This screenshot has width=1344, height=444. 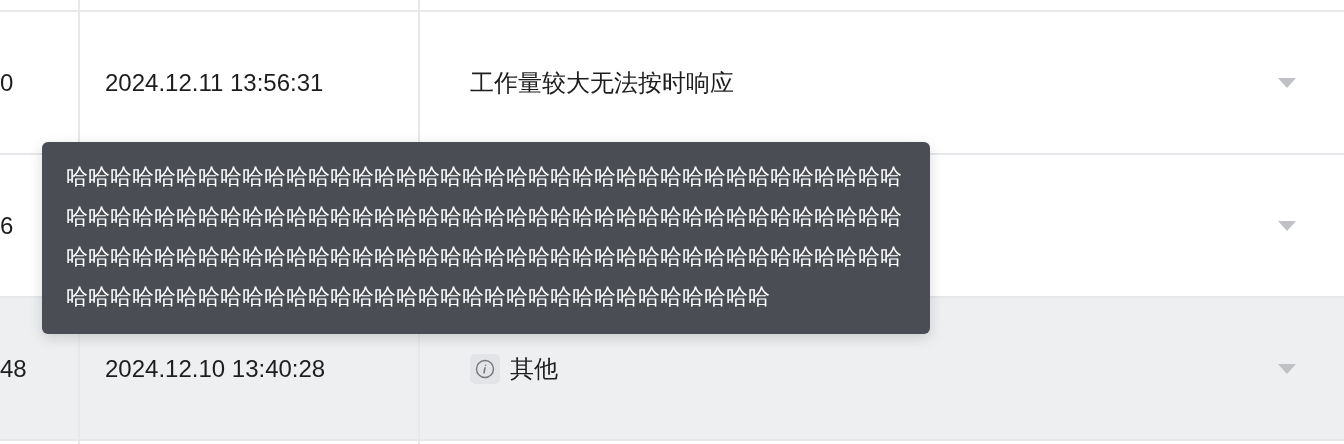 What do you see at coordinates (214, 82) in the screenshot?
I see `time-text: 2024.12.11 13:56:31` at bounding box center [214, 82].